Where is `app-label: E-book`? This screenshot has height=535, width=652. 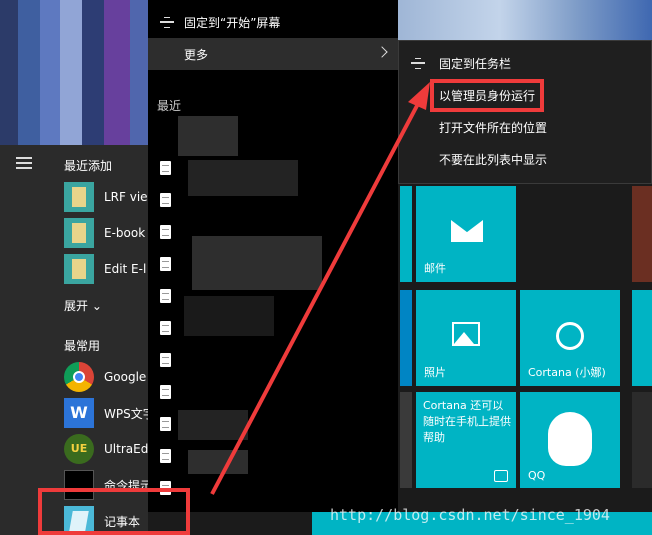 app-label: E-book is located at coordinates (125, 233).